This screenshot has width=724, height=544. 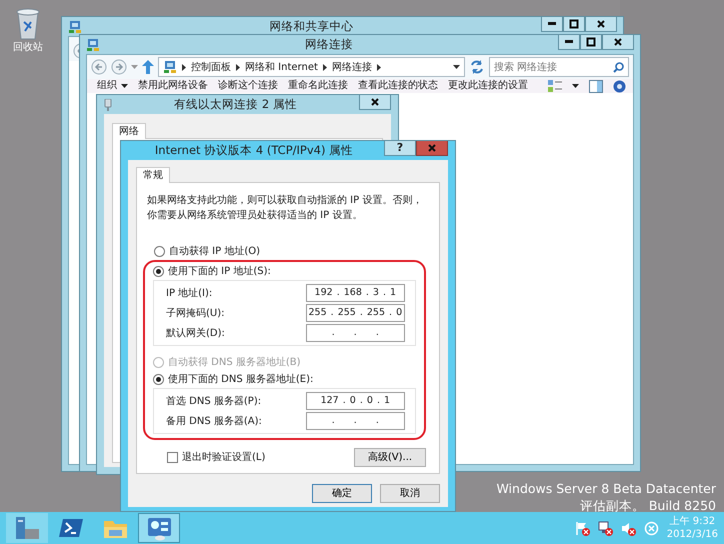 What do you see at coordinates (285, 208) in the screenshot?
I see `description-text: 如果网络支持此功能，则可以获取自动指派的 IP 设置。否则，你需要从网络系统管理员处获得适当的 IP 设置。` at bounding box center [285, 208].